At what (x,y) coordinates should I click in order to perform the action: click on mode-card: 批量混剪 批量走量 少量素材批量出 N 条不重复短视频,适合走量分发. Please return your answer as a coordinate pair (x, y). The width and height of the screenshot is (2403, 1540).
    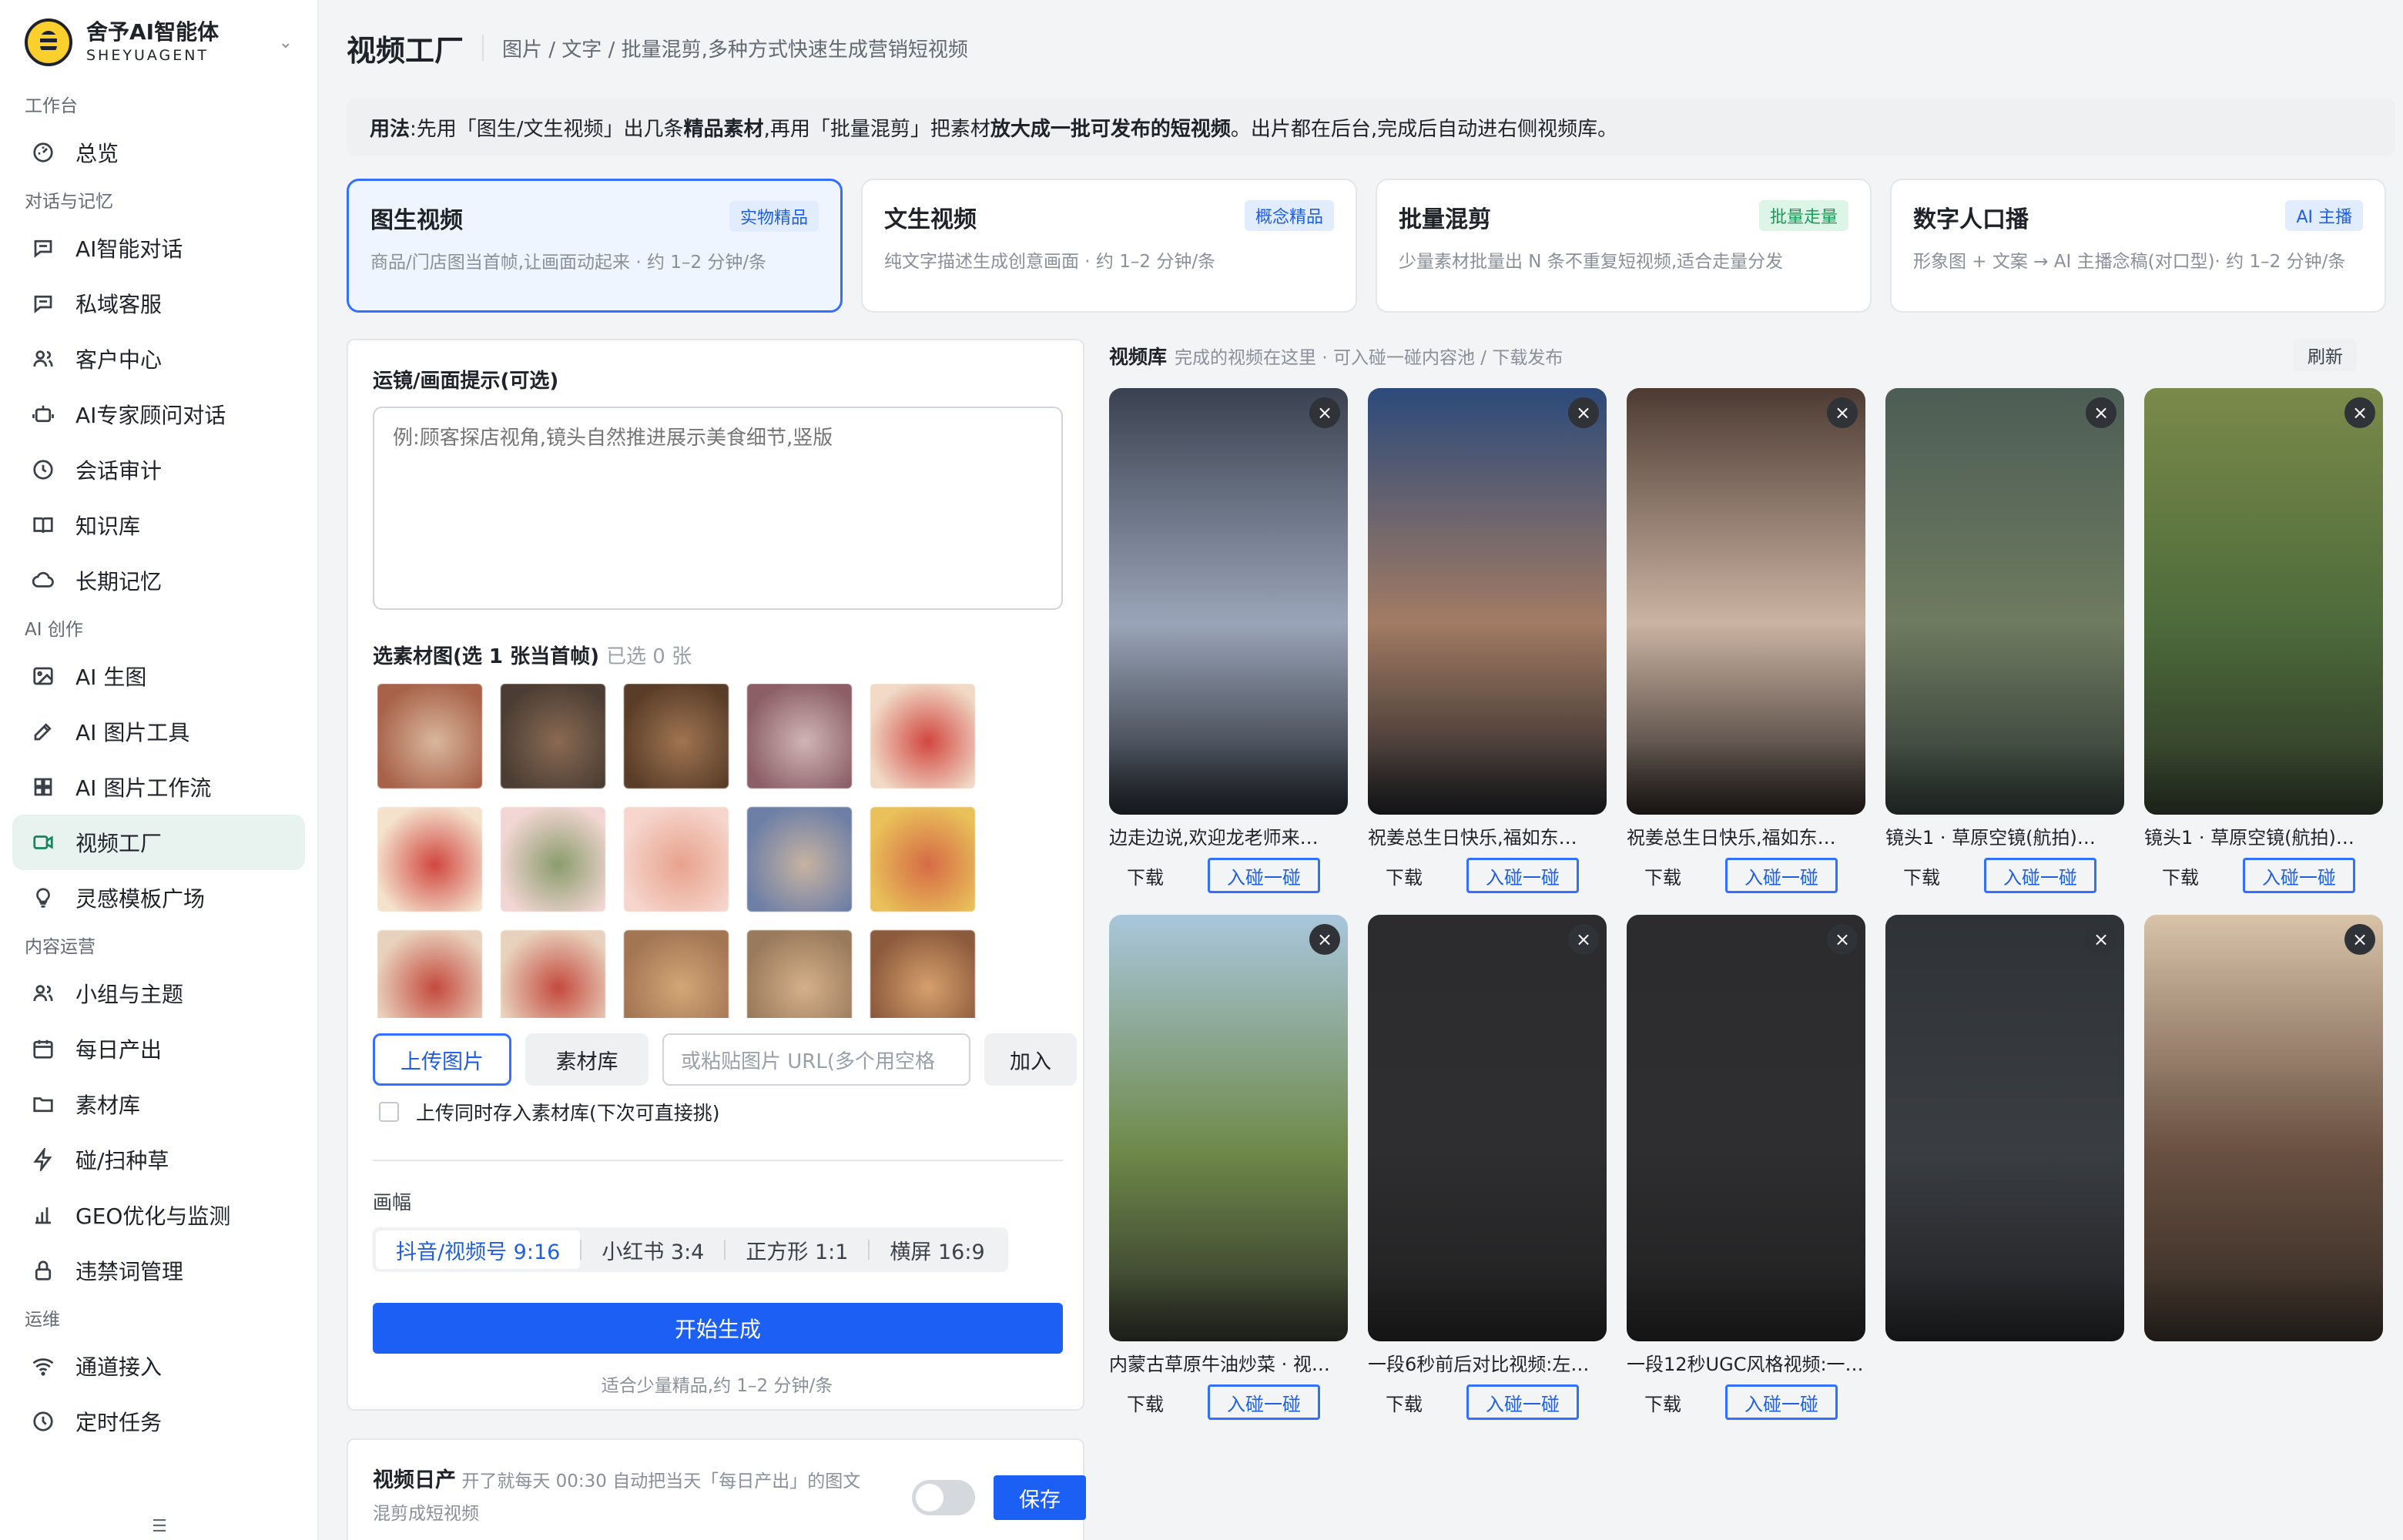
    Looking at the image, I should click on (1624, 246).